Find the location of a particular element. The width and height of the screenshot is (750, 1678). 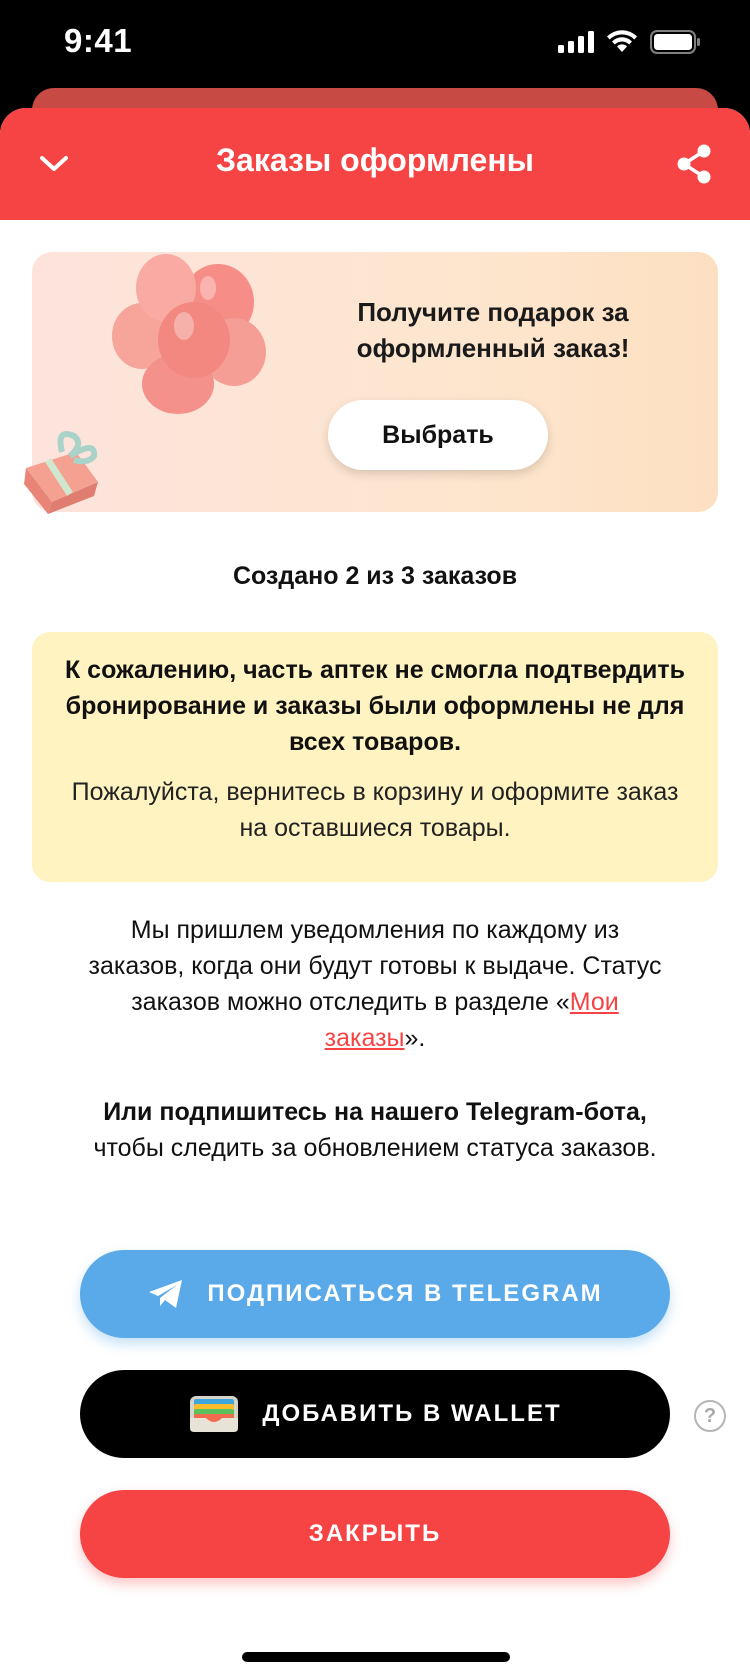

wallet-icon is located at coordinates (214, 1414).